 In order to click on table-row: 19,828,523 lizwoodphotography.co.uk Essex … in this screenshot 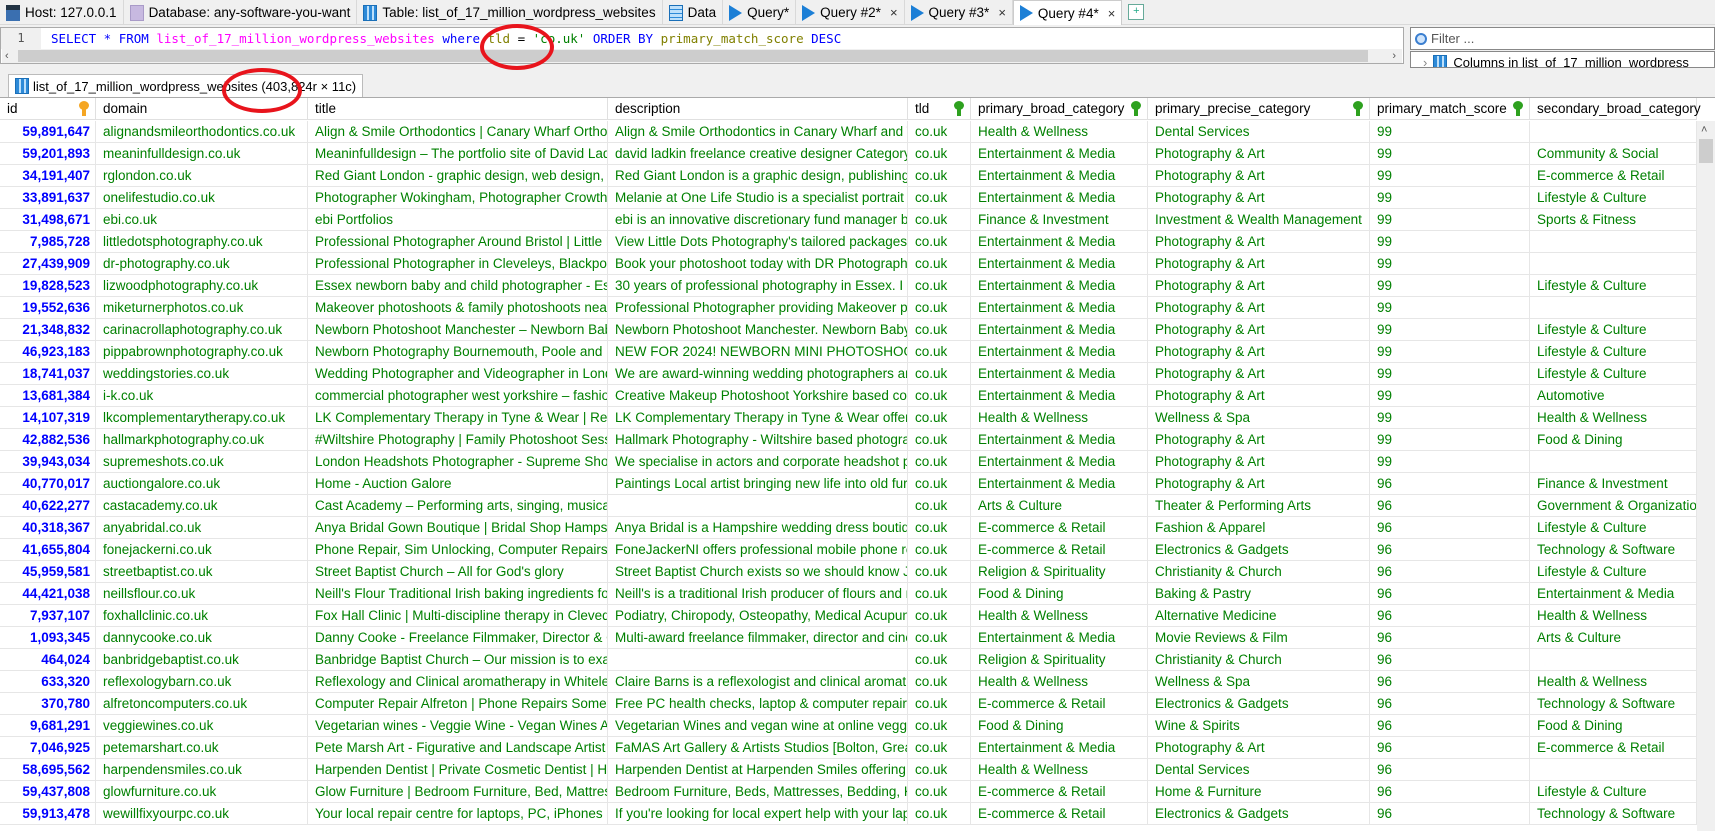, I will do `click(848, 286)`.